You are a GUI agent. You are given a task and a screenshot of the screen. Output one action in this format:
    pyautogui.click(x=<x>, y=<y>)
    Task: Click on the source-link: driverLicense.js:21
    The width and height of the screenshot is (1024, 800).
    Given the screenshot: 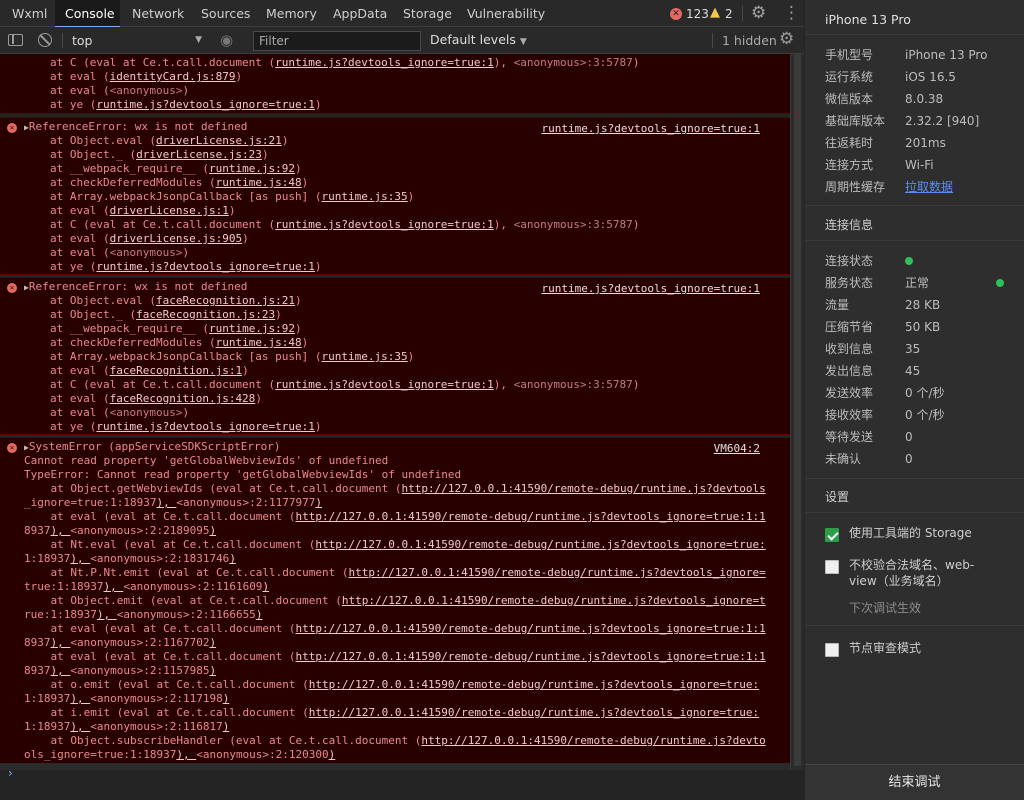 What is the action you would take?
    pyautogui.click(x=219, y=140)
    